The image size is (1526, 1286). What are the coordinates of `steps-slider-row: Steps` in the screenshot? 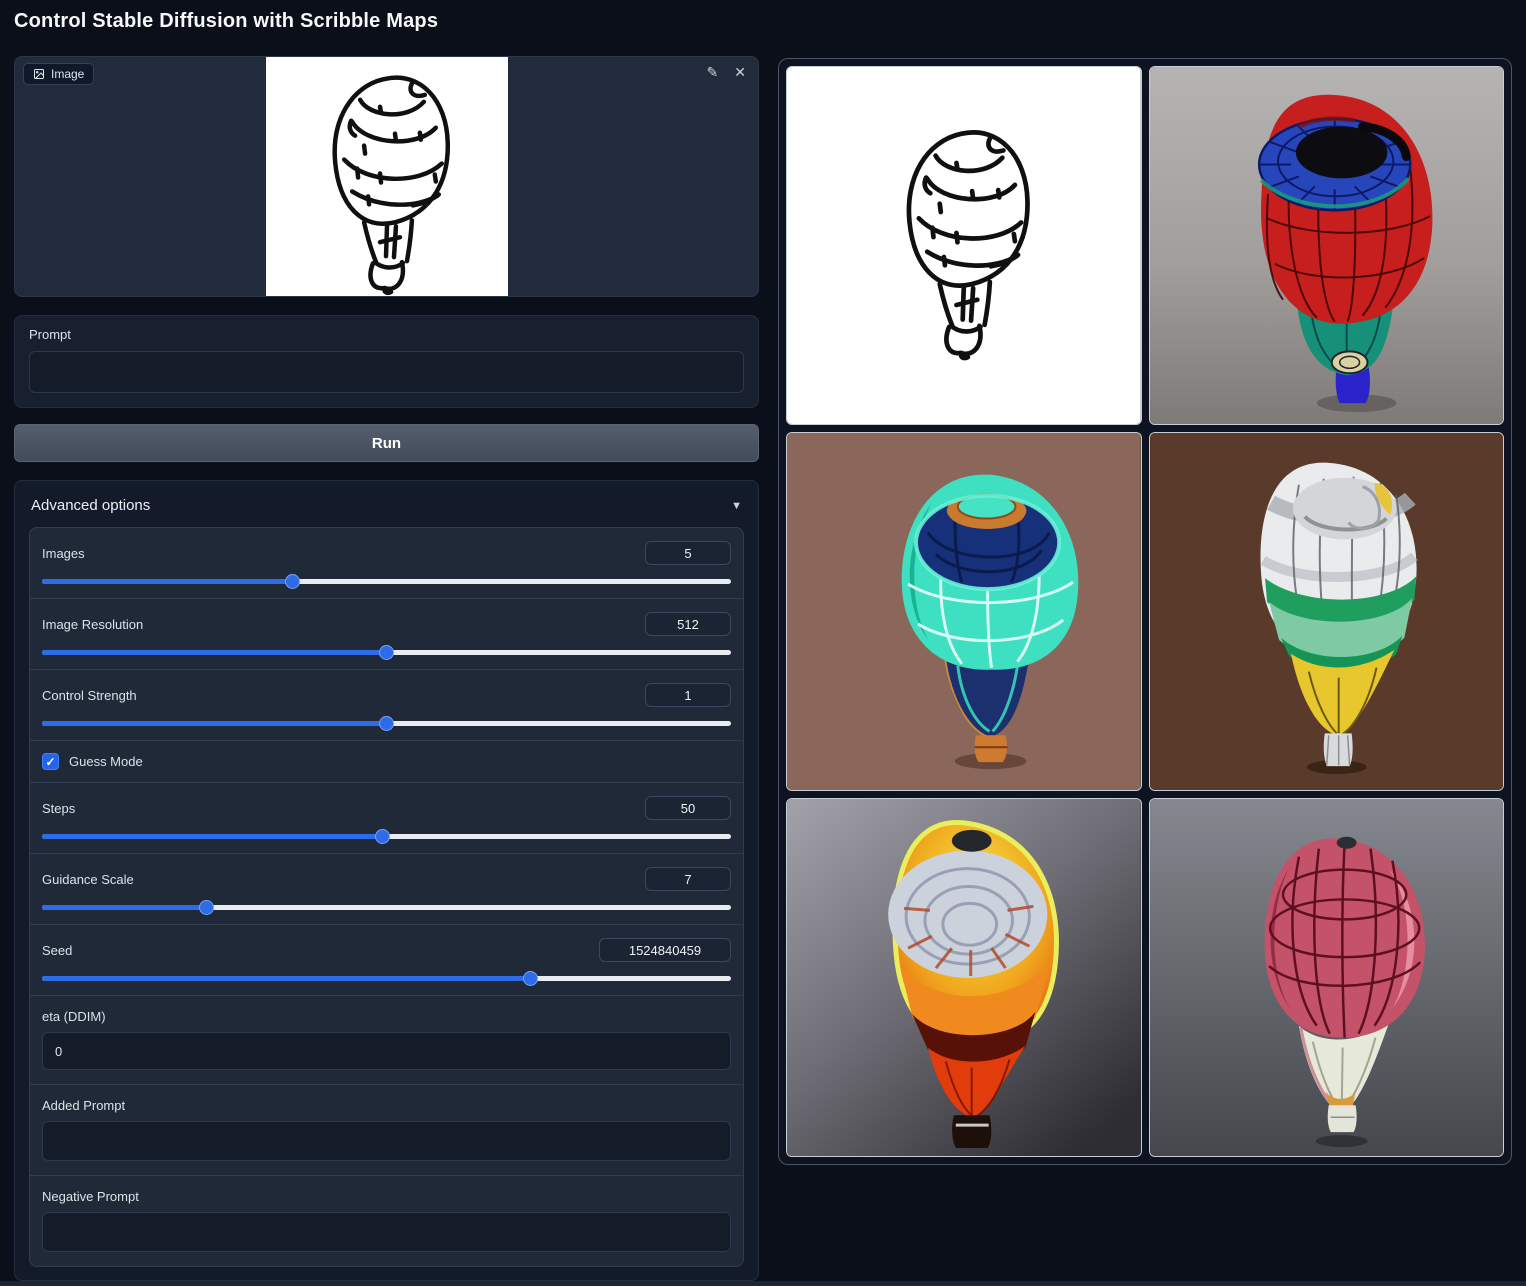 It's located at (386, 817).